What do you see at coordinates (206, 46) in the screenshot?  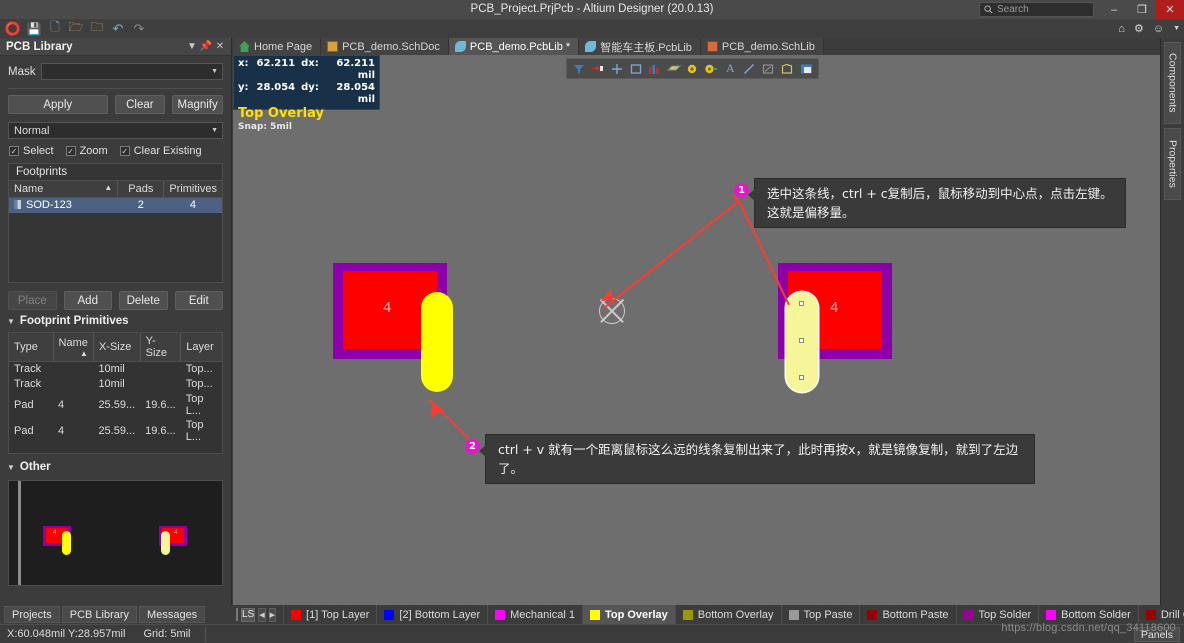 I see `pin-icon: 📌` at bounding box center [206, 46].